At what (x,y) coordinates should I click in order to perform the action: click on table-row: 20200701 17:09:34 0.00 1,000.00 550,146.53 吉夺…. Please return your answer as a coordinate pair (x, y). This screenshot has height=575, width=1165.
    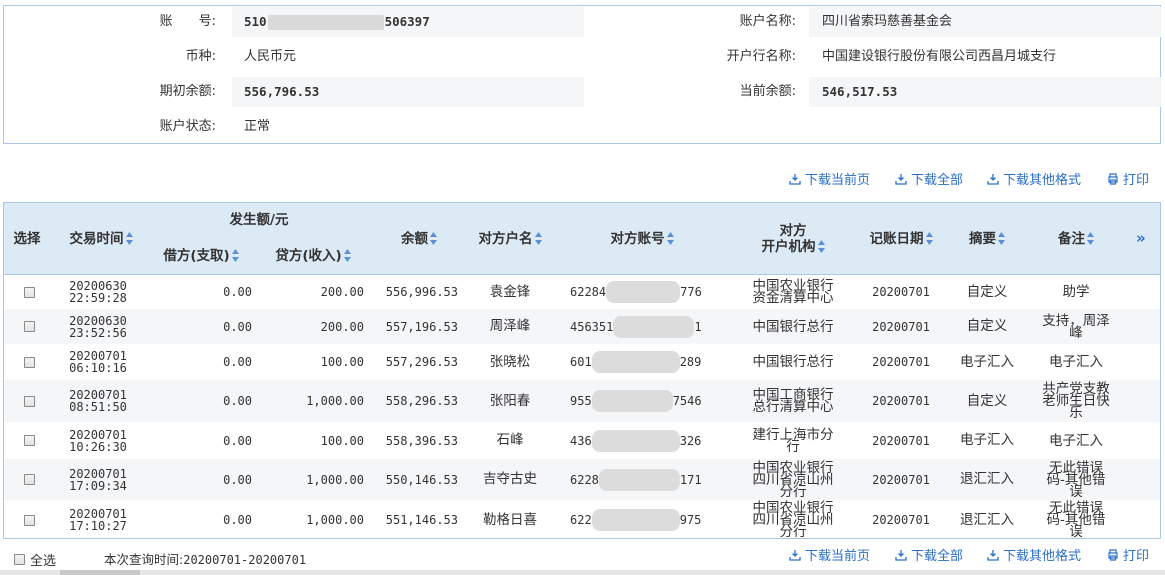
    Looking at the image, I should click on (582, 479).